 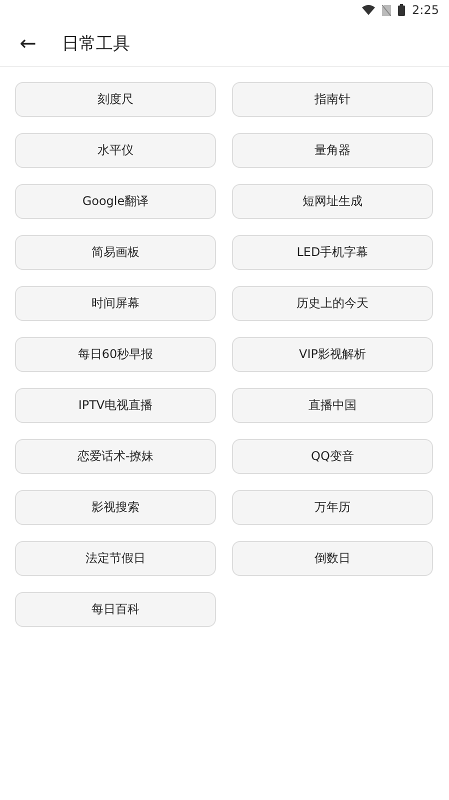 What do you see at coordinates (332, 201) in the screenshot?
I see `tool-button: 短网址生成` at bounding box center [332, 201].